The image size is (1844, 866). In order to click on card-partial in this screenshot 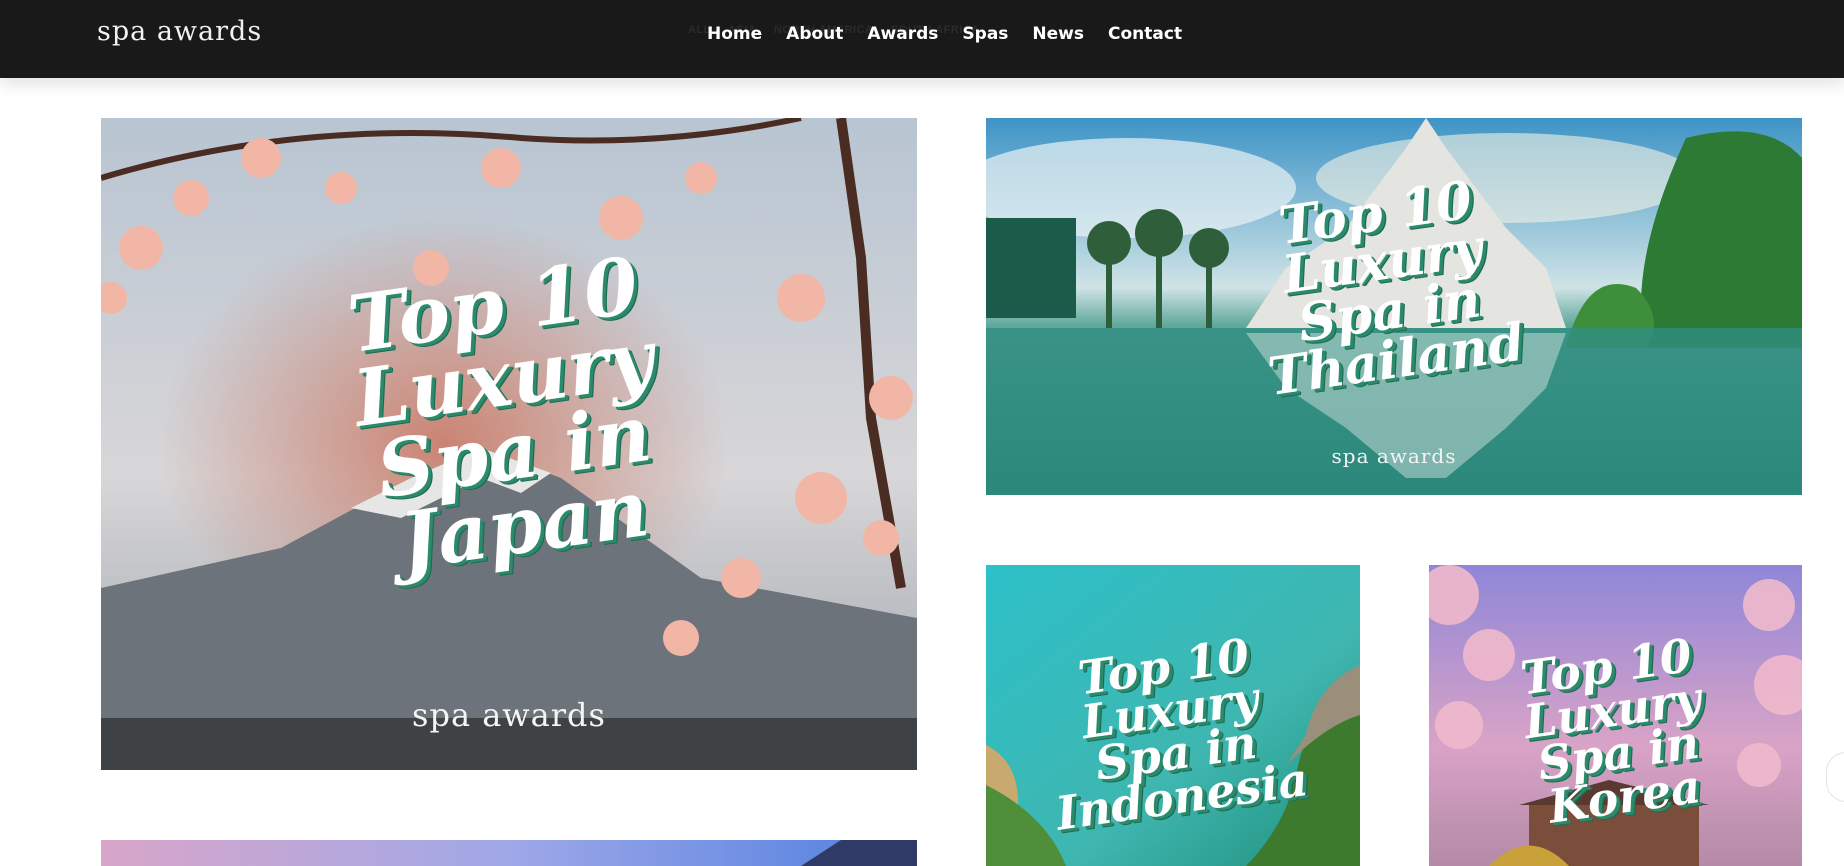, I will do `click(509, 853)`.